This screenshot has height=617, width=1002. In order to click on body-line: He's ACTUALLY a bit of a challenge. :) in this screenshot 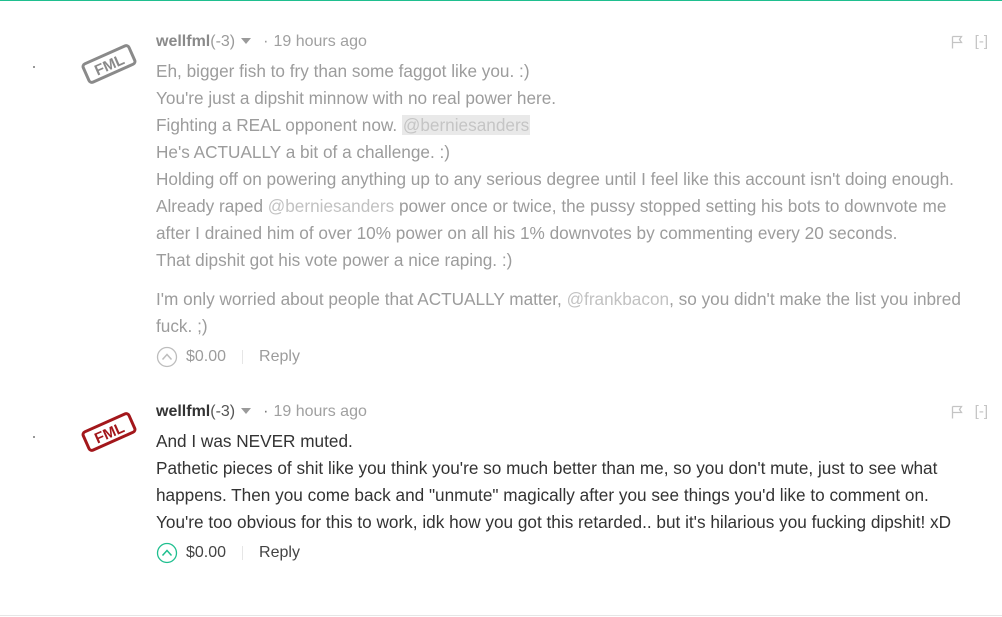, I will do `click(303, 152)`.